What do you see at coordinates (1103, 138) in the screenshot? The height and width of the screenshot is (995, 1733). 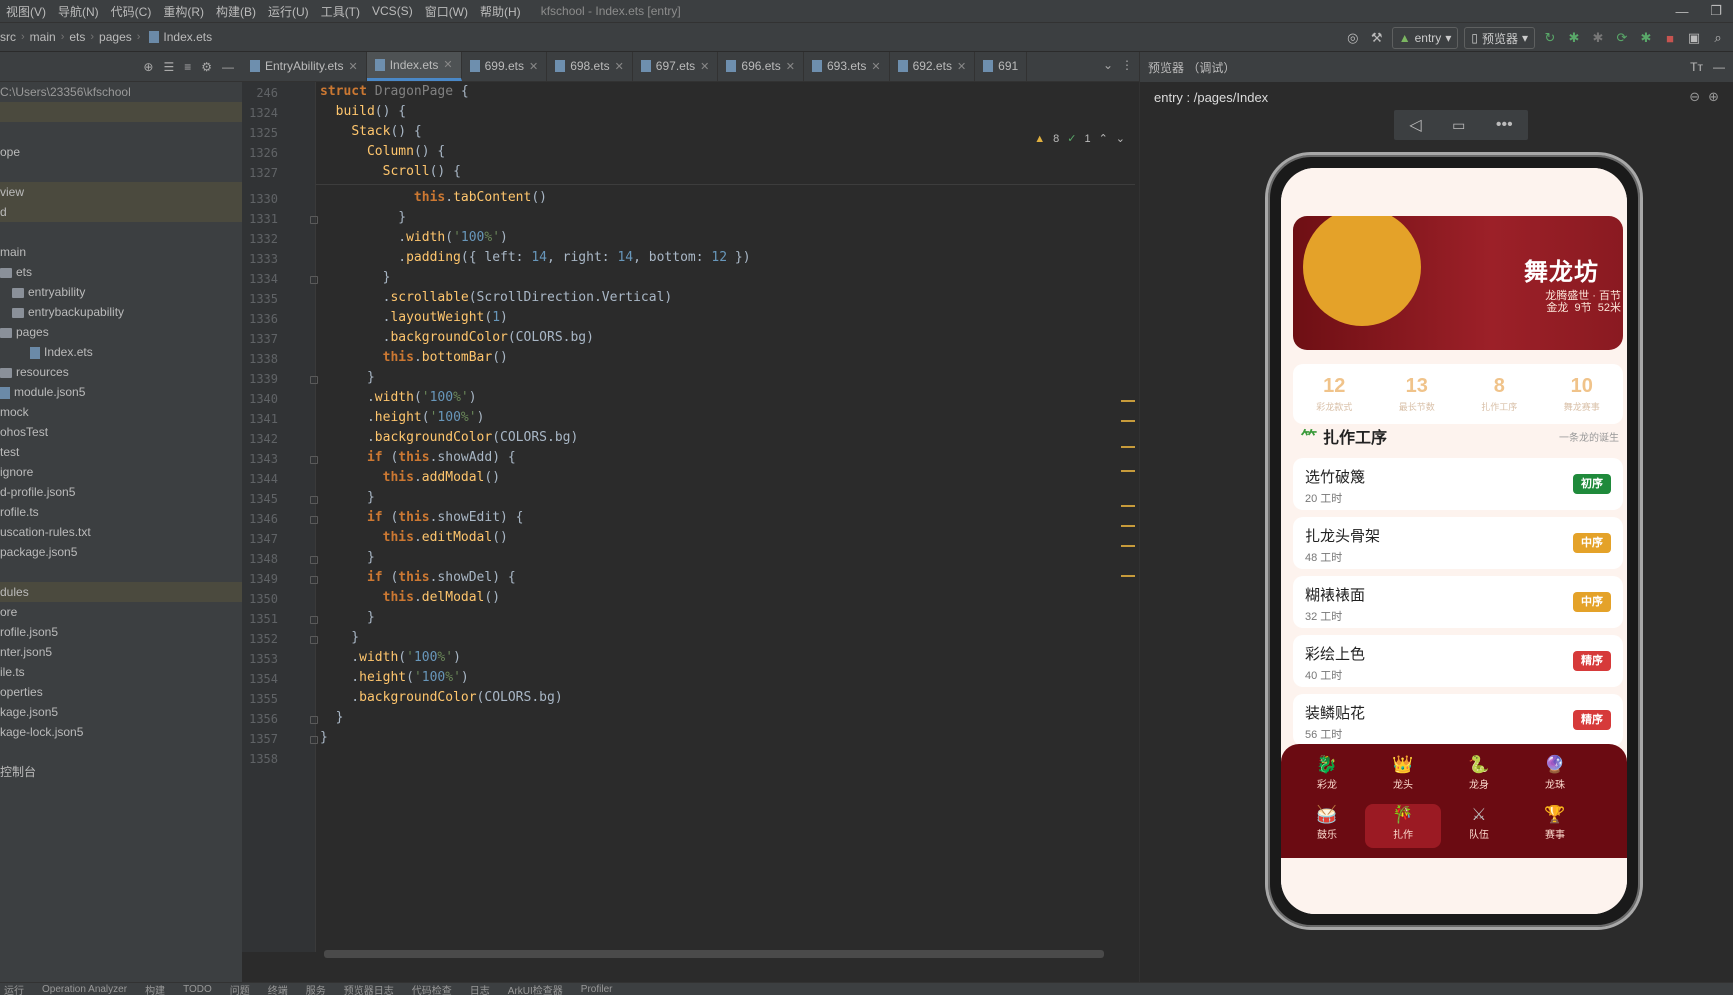 I see `chevron-up-icon: ⌃` at bounding box center [1103, 138].